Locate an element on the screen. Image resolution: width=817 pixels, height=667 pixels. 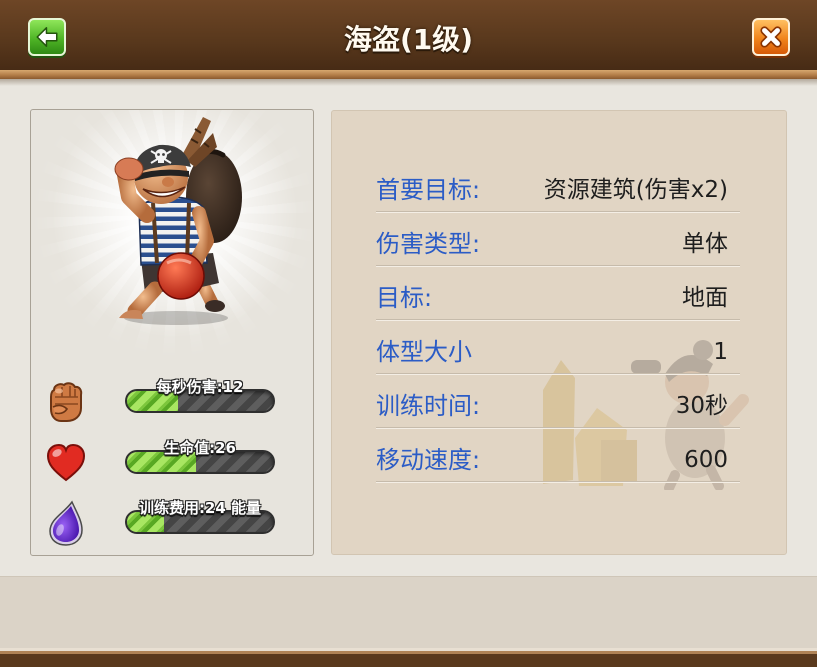
detail-row-damage-type: 伤害类型: 单体 is located at coordinates (558, 239).